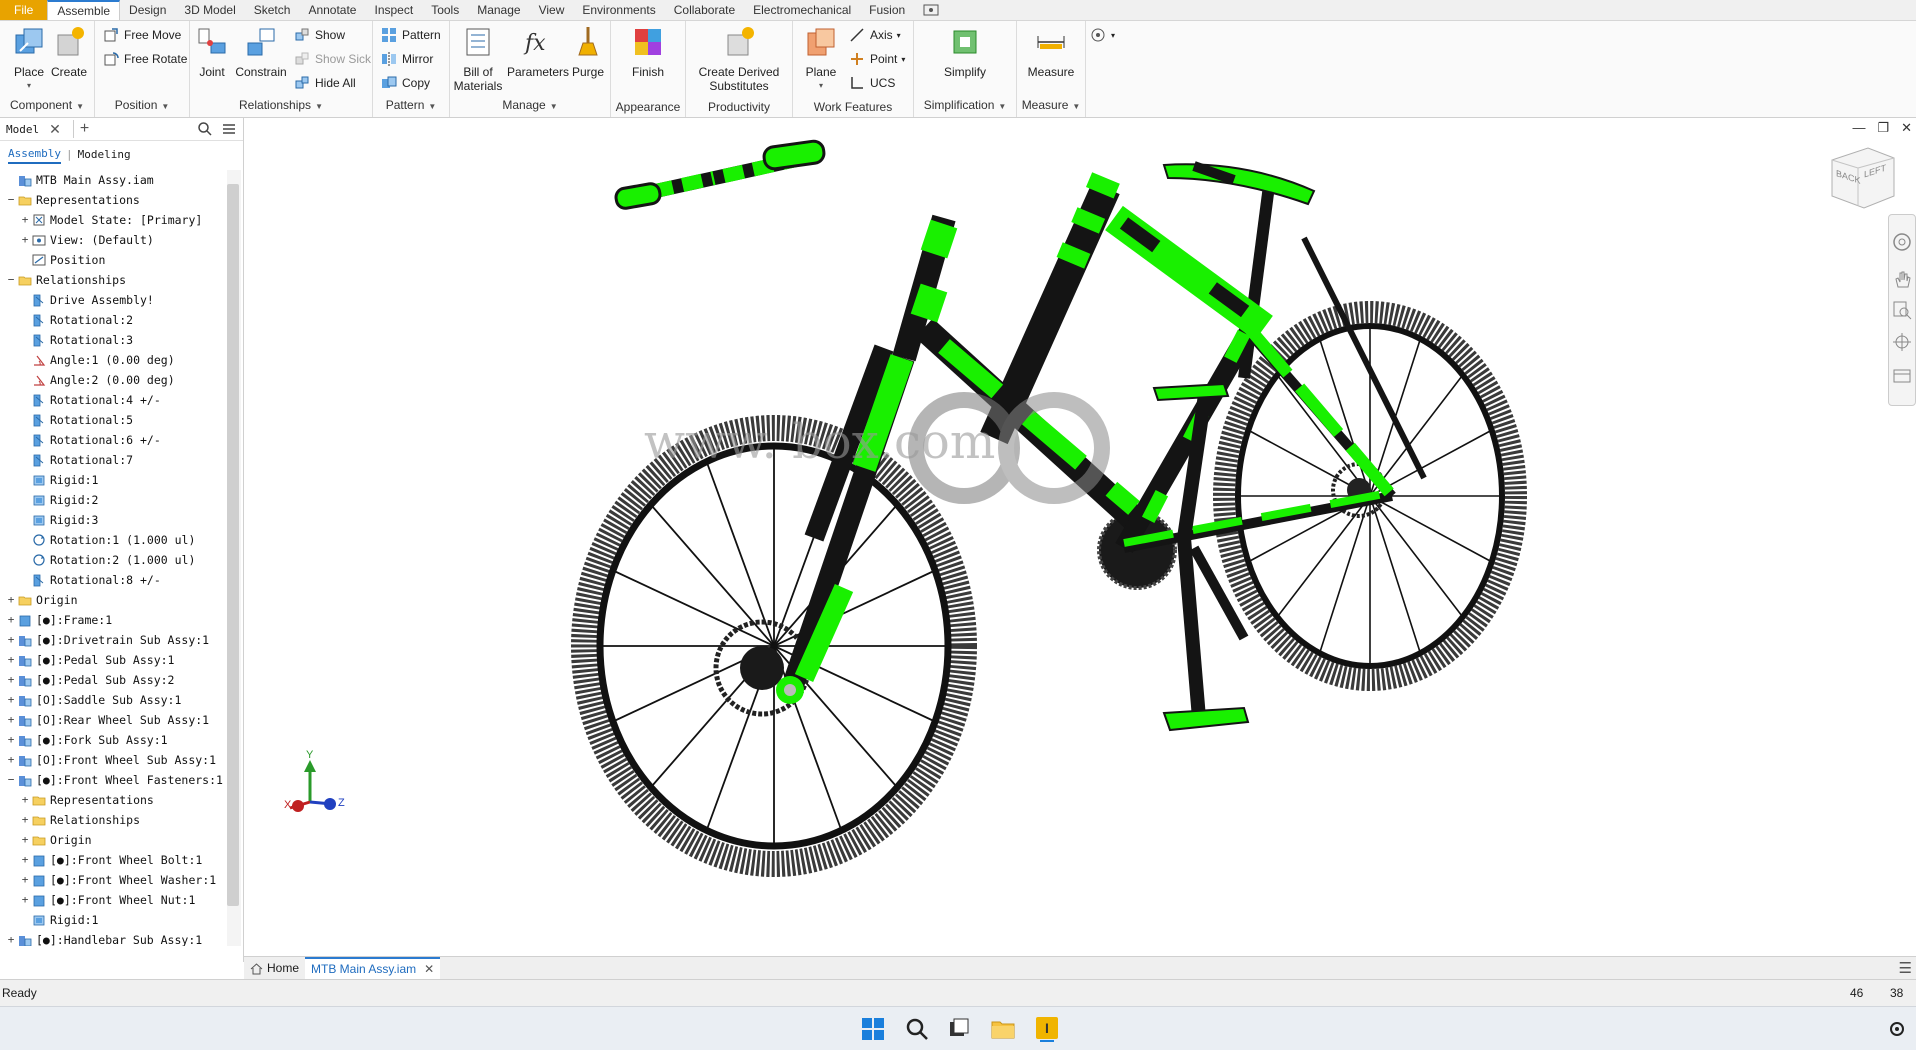 The height and width of the screenshot is (1050, 1916). What do you see at coordinates (113, 580) in the screenshot?
I see `tree-node: Rotational:8 +/-` at bounding box center [113, 580].